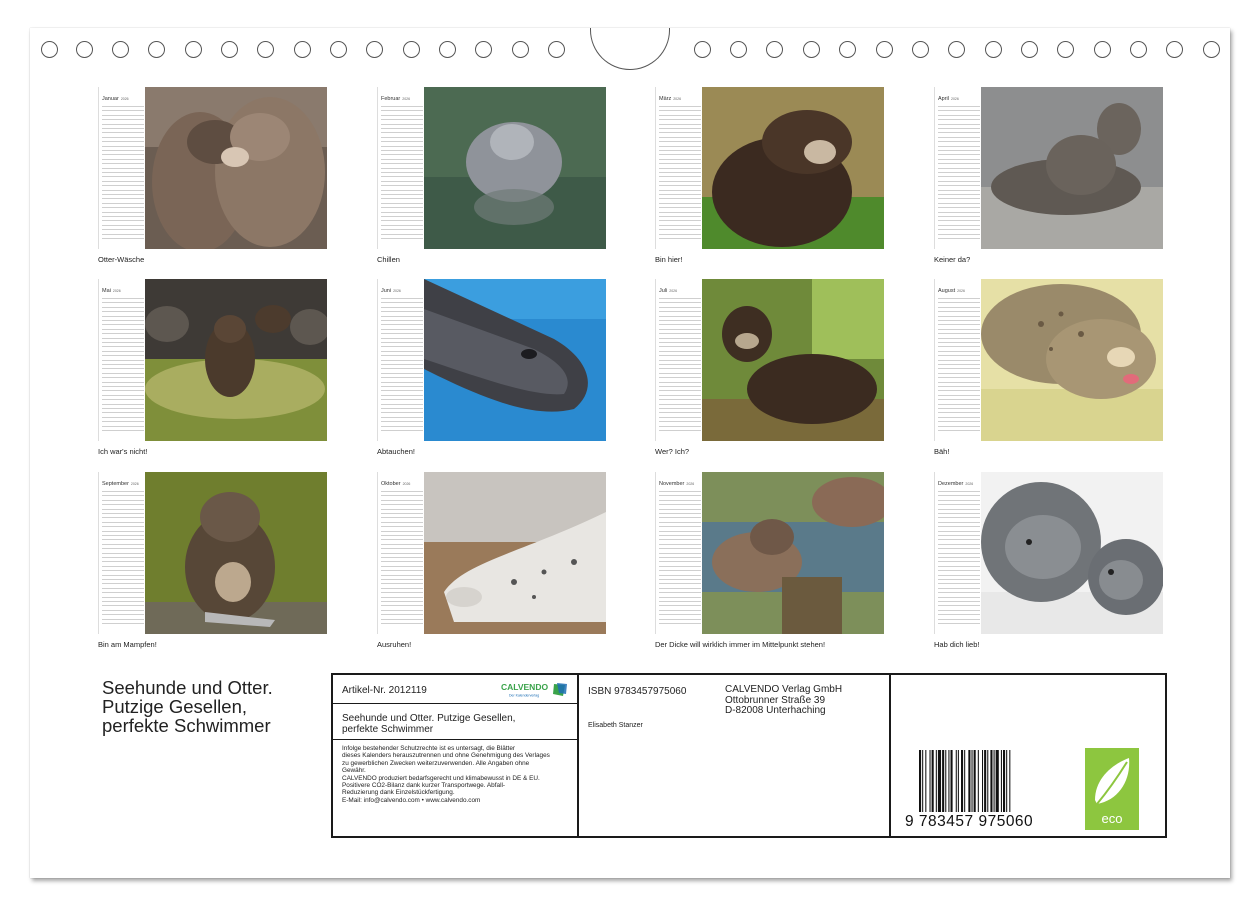 The width and height of the screenshot is (1260, 908). Describe the element at coordinates (186, 725) in the screenshot. I see `calendar-title-line-3: perfekte Schwimmer` at that location.